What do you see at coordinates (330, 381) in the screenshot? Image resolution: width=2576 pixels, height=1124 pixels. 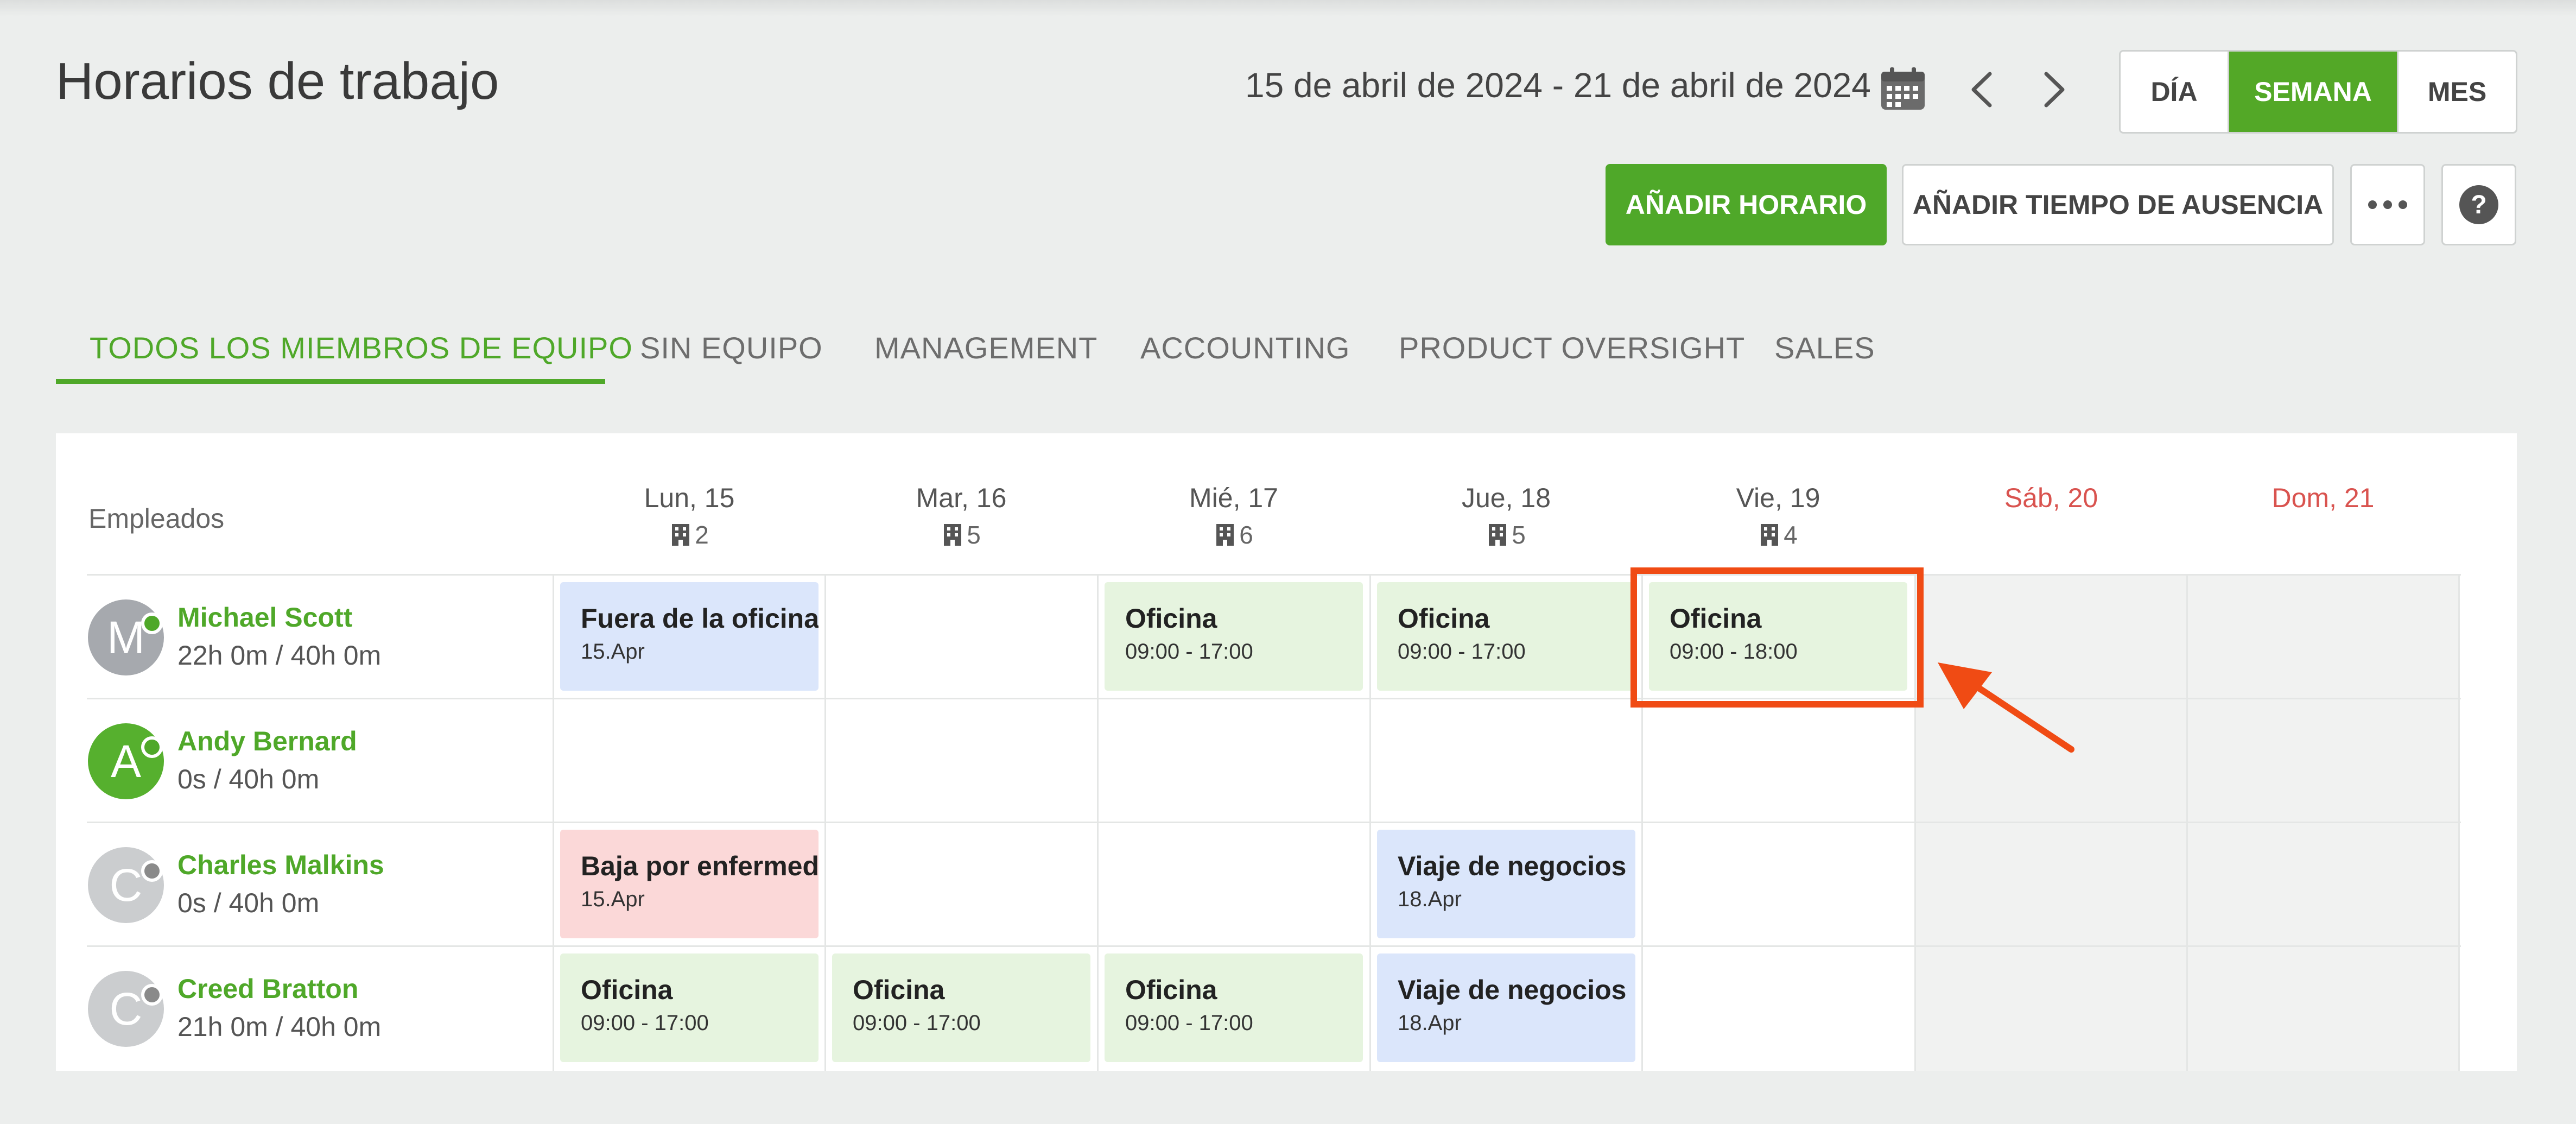 I see `active-tab-indicator` at bounding box center [330, 381].